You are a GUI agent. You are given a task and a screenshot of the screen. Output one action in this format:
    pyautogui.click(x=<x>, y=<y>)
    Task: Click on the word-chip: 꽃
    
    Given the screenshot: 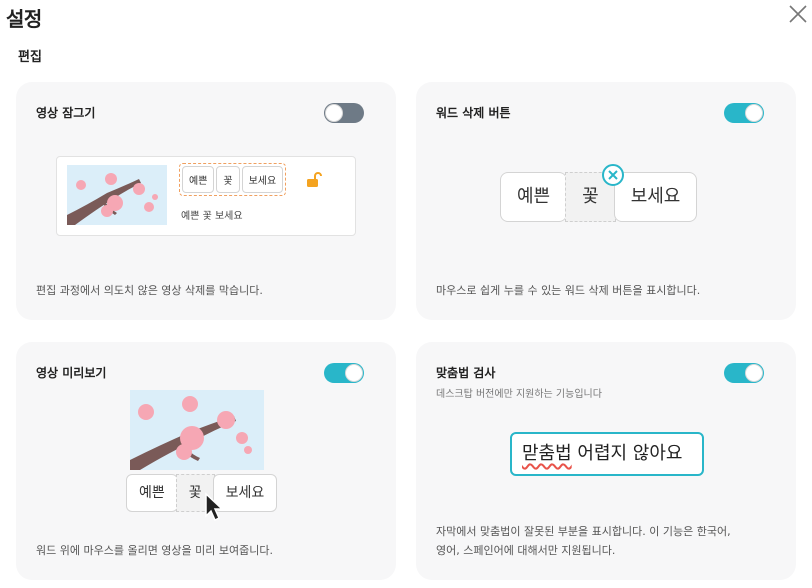 What is the action you would take?
    pyautogui.click(x=228, y=179)
    